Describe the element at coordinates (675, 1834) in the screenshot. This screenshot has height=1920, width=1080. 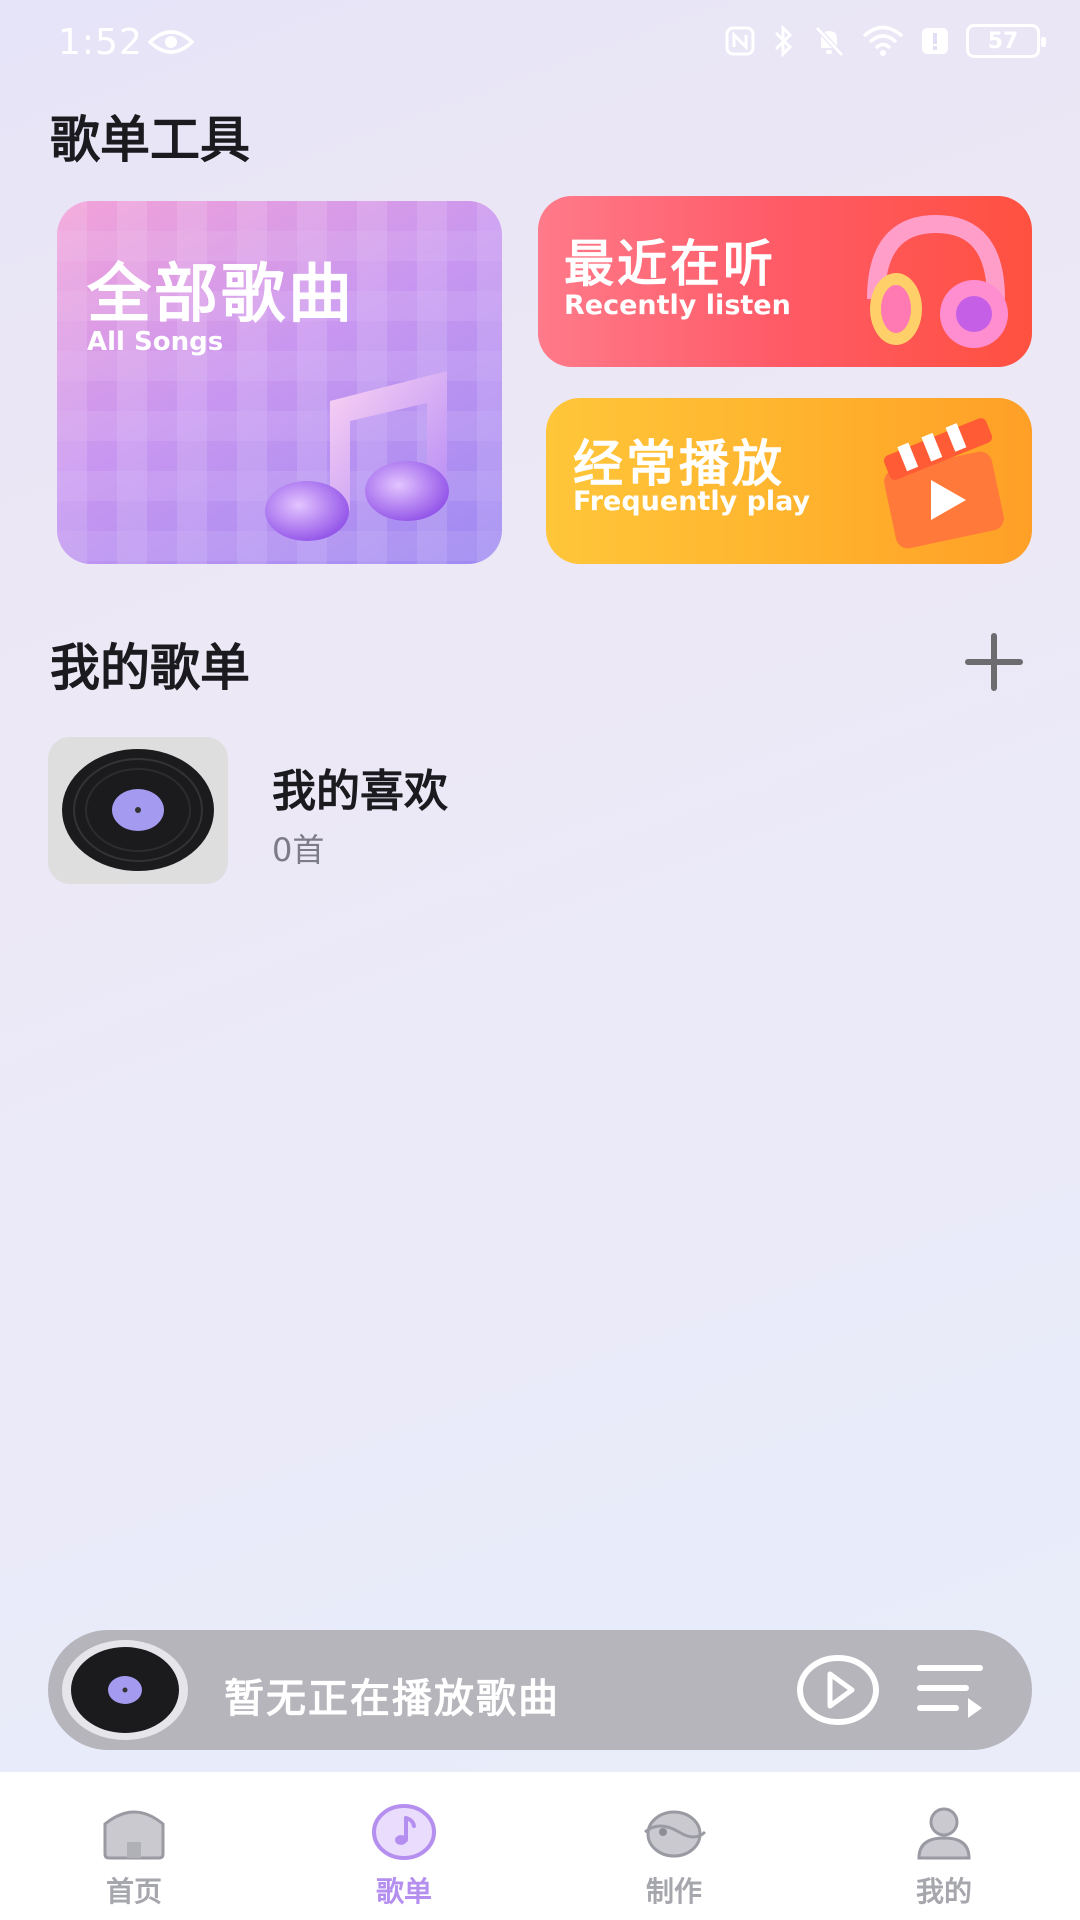
I see `create-icon` at that location.